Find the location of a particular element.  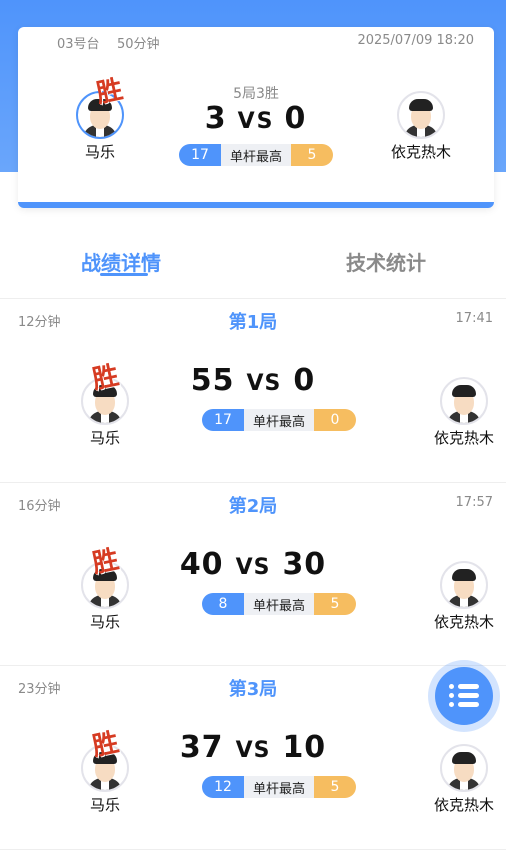

highest-break-bar: 8 单杆最高 5 is located at coordinates (279, 604).